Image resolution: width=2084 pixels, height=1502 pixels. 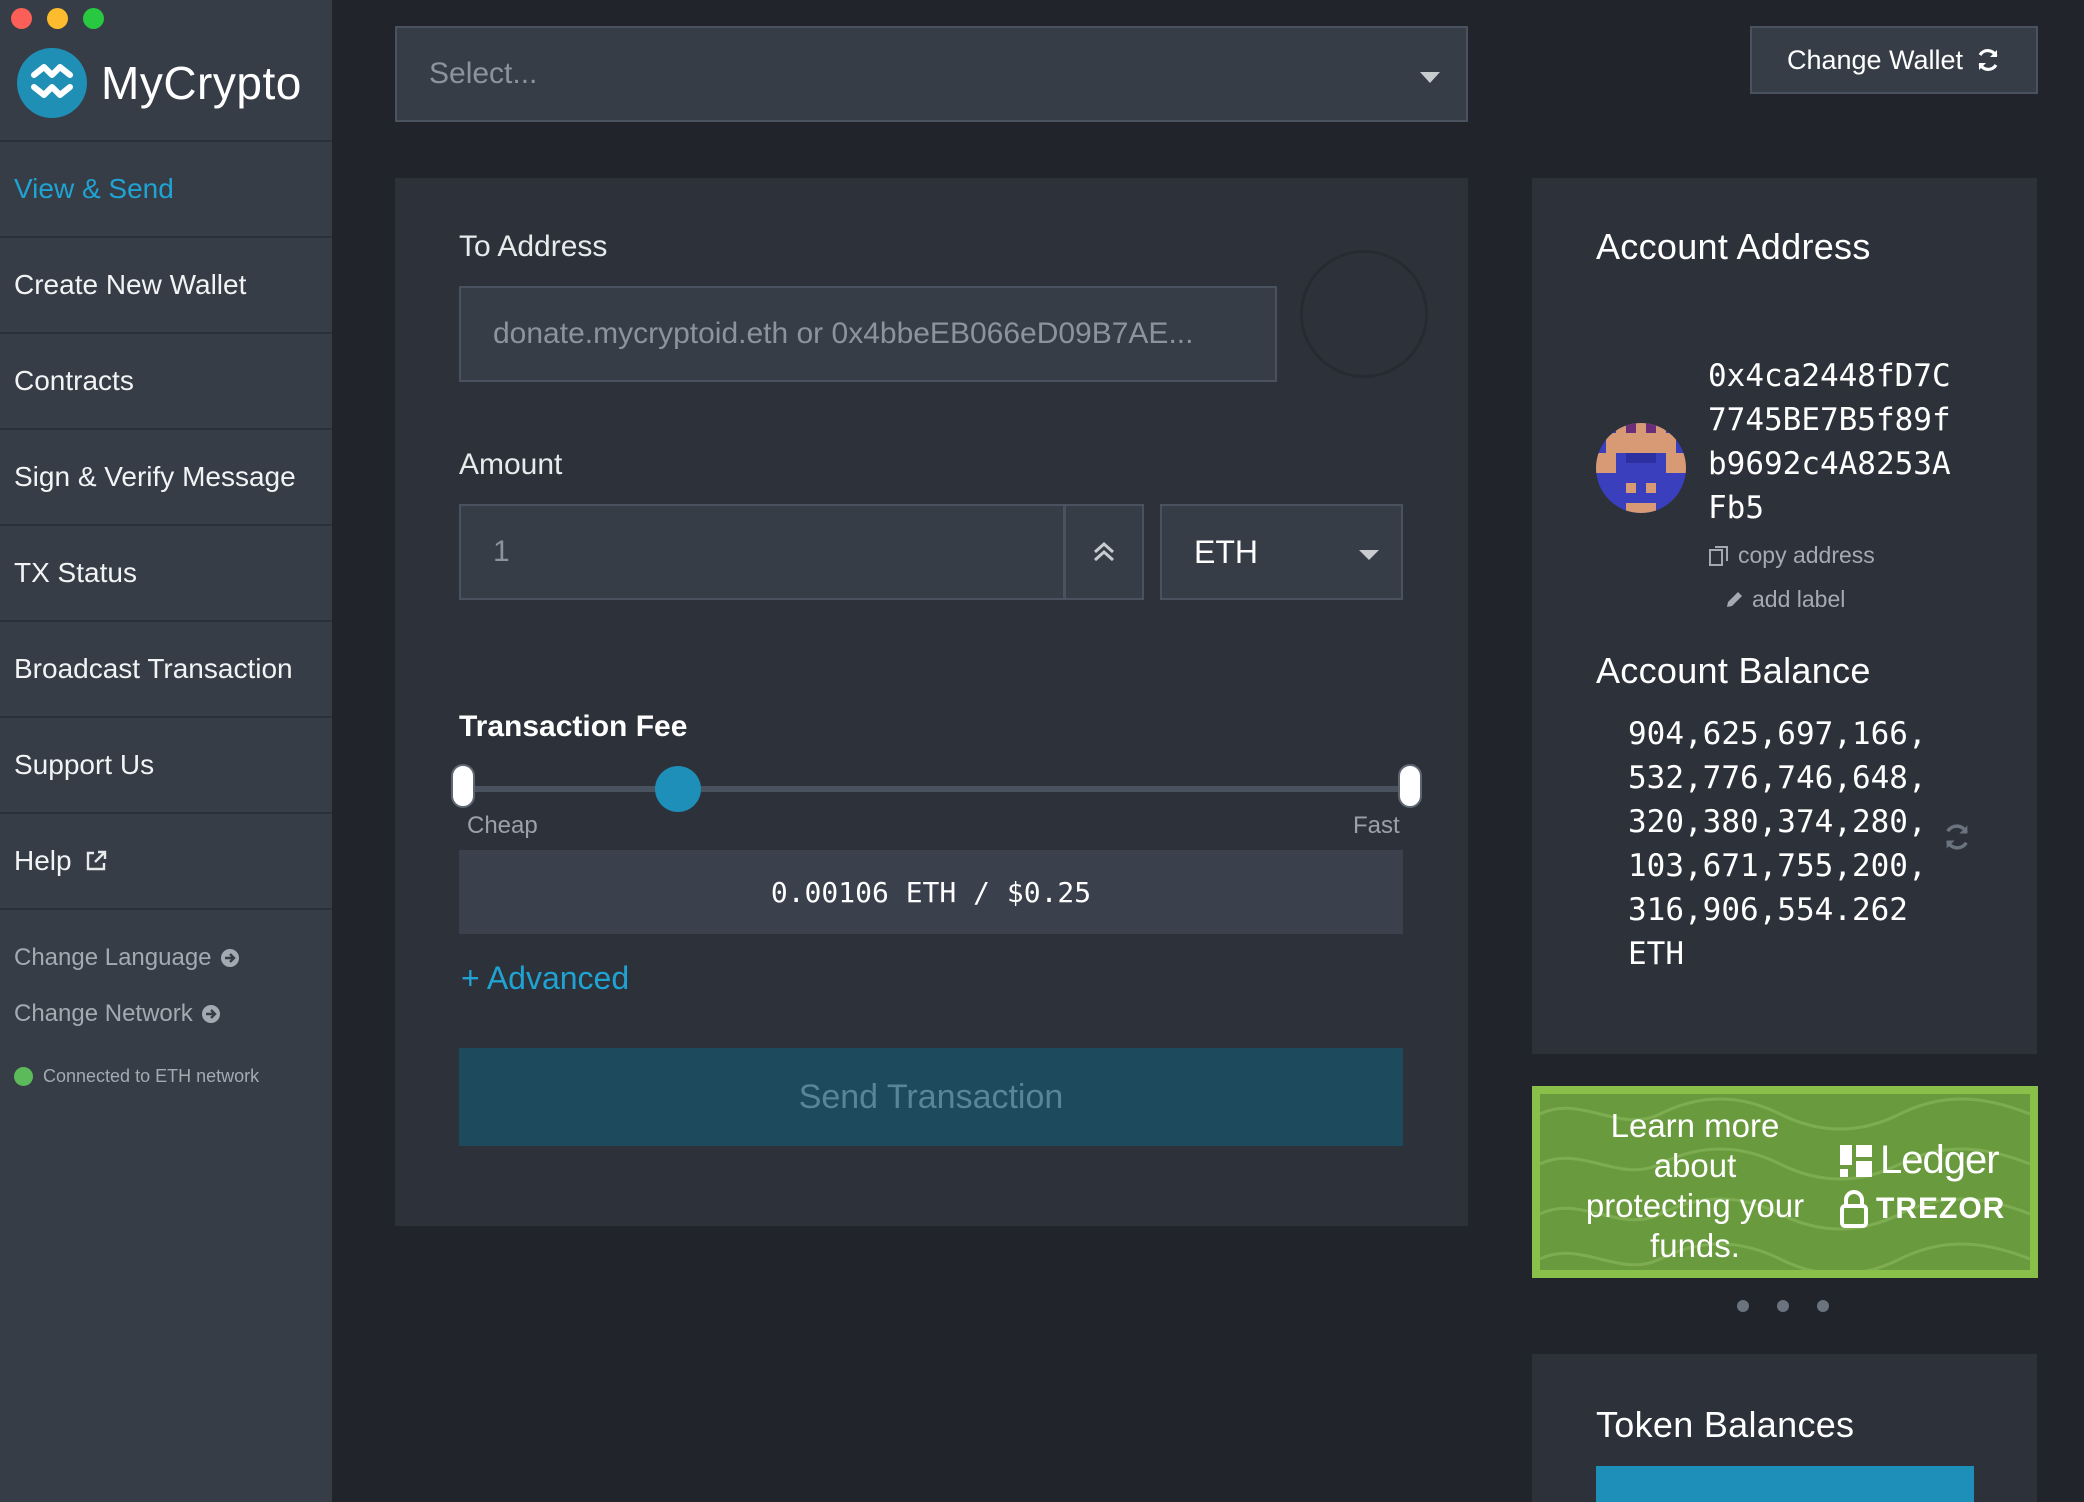 What do you see at coordinates (932, 789) in the screenshot?
I see `fee-slider-track` at bounding box center [932, 789].